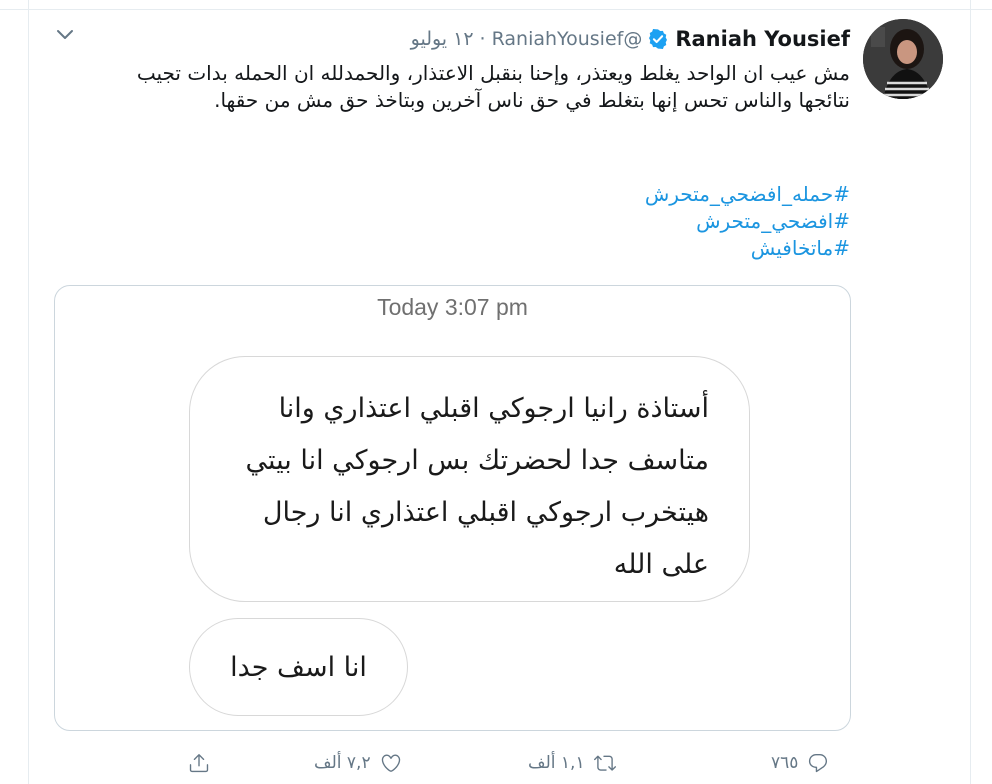 The image size is (992, 784). Describe the element at coordinates (818, 763) in the screenshot. I see `reply-icon` at that location.